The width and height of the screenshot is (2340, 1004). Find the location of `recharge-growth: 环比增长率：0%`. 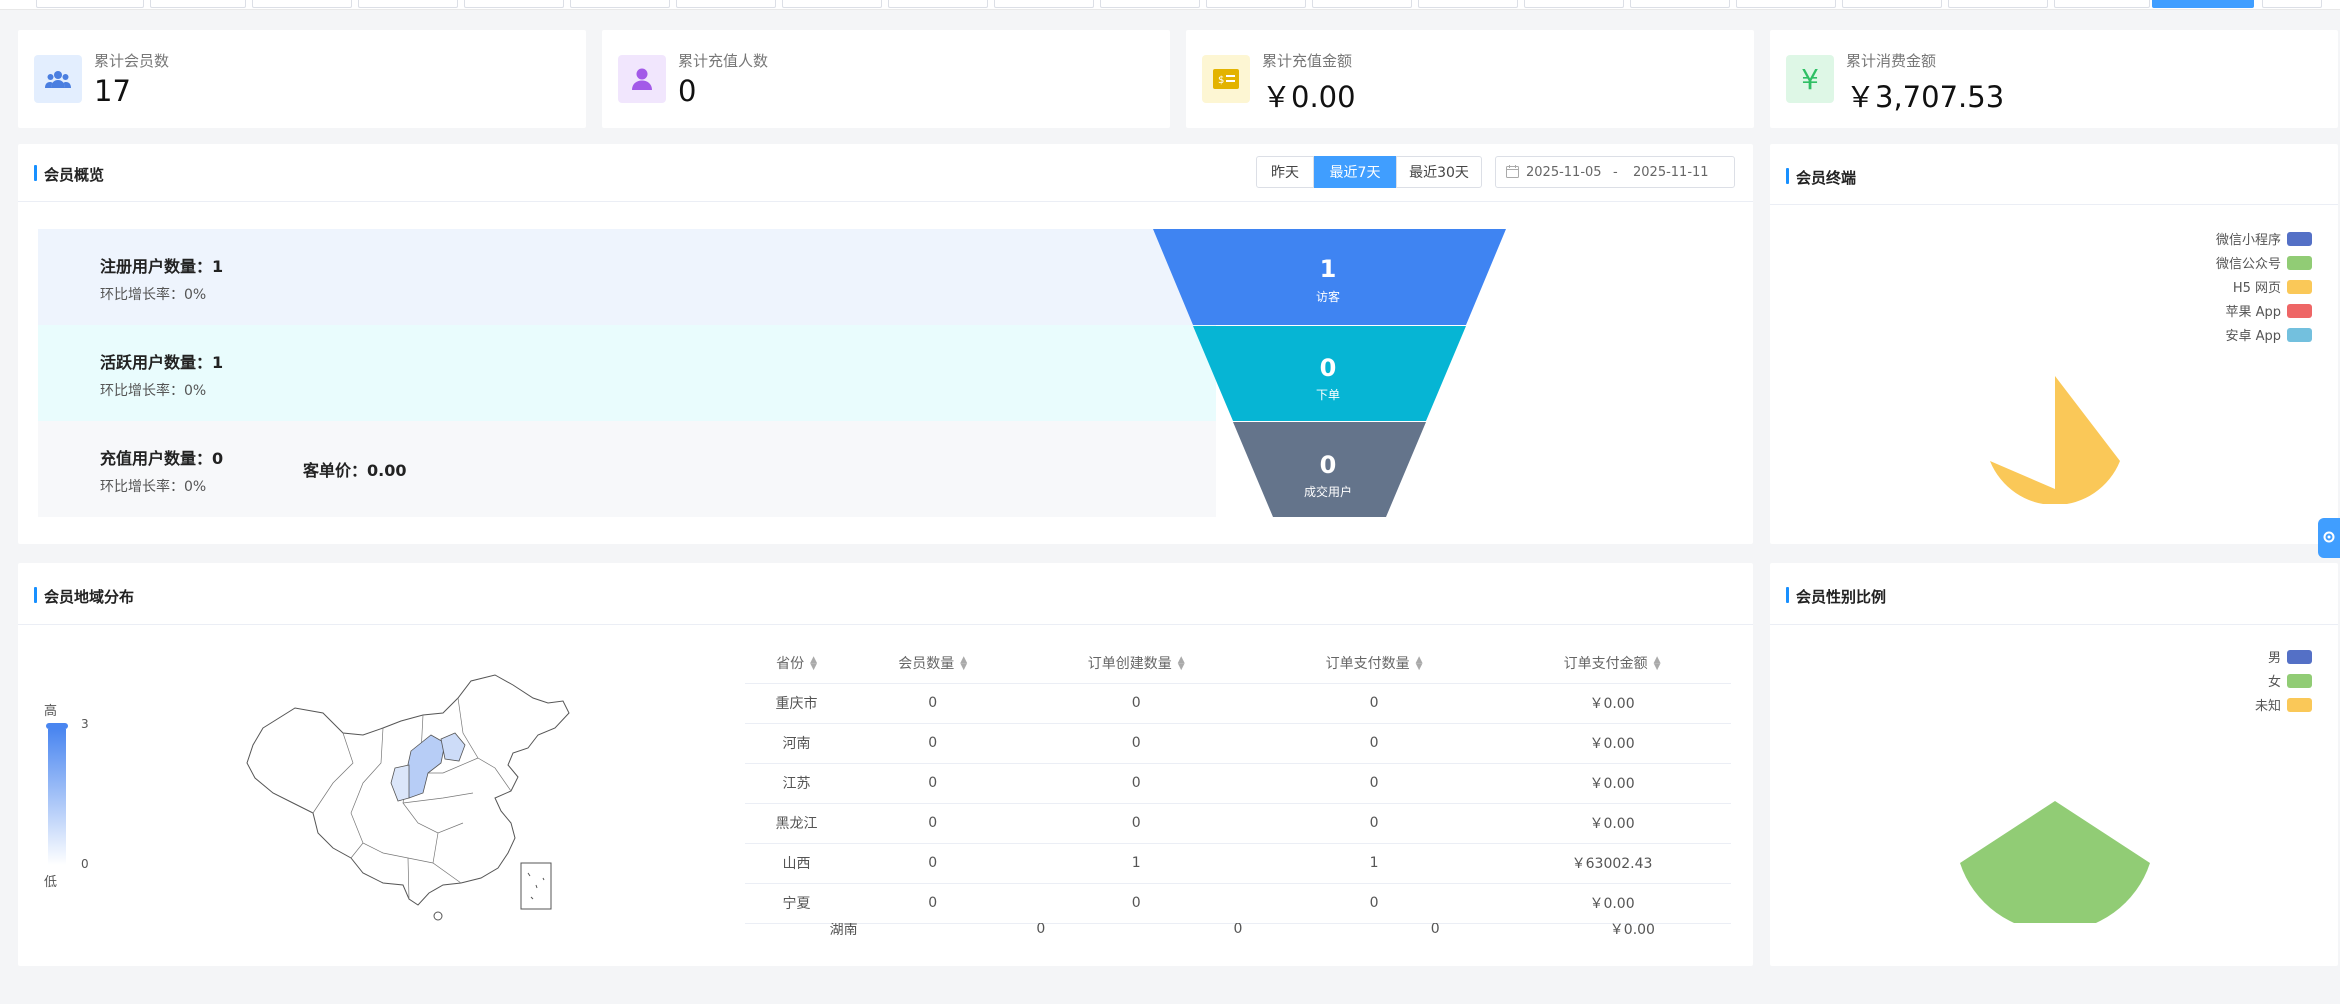

recharge-growth: 环比增长率：0% is located at coordinates (153, 487).